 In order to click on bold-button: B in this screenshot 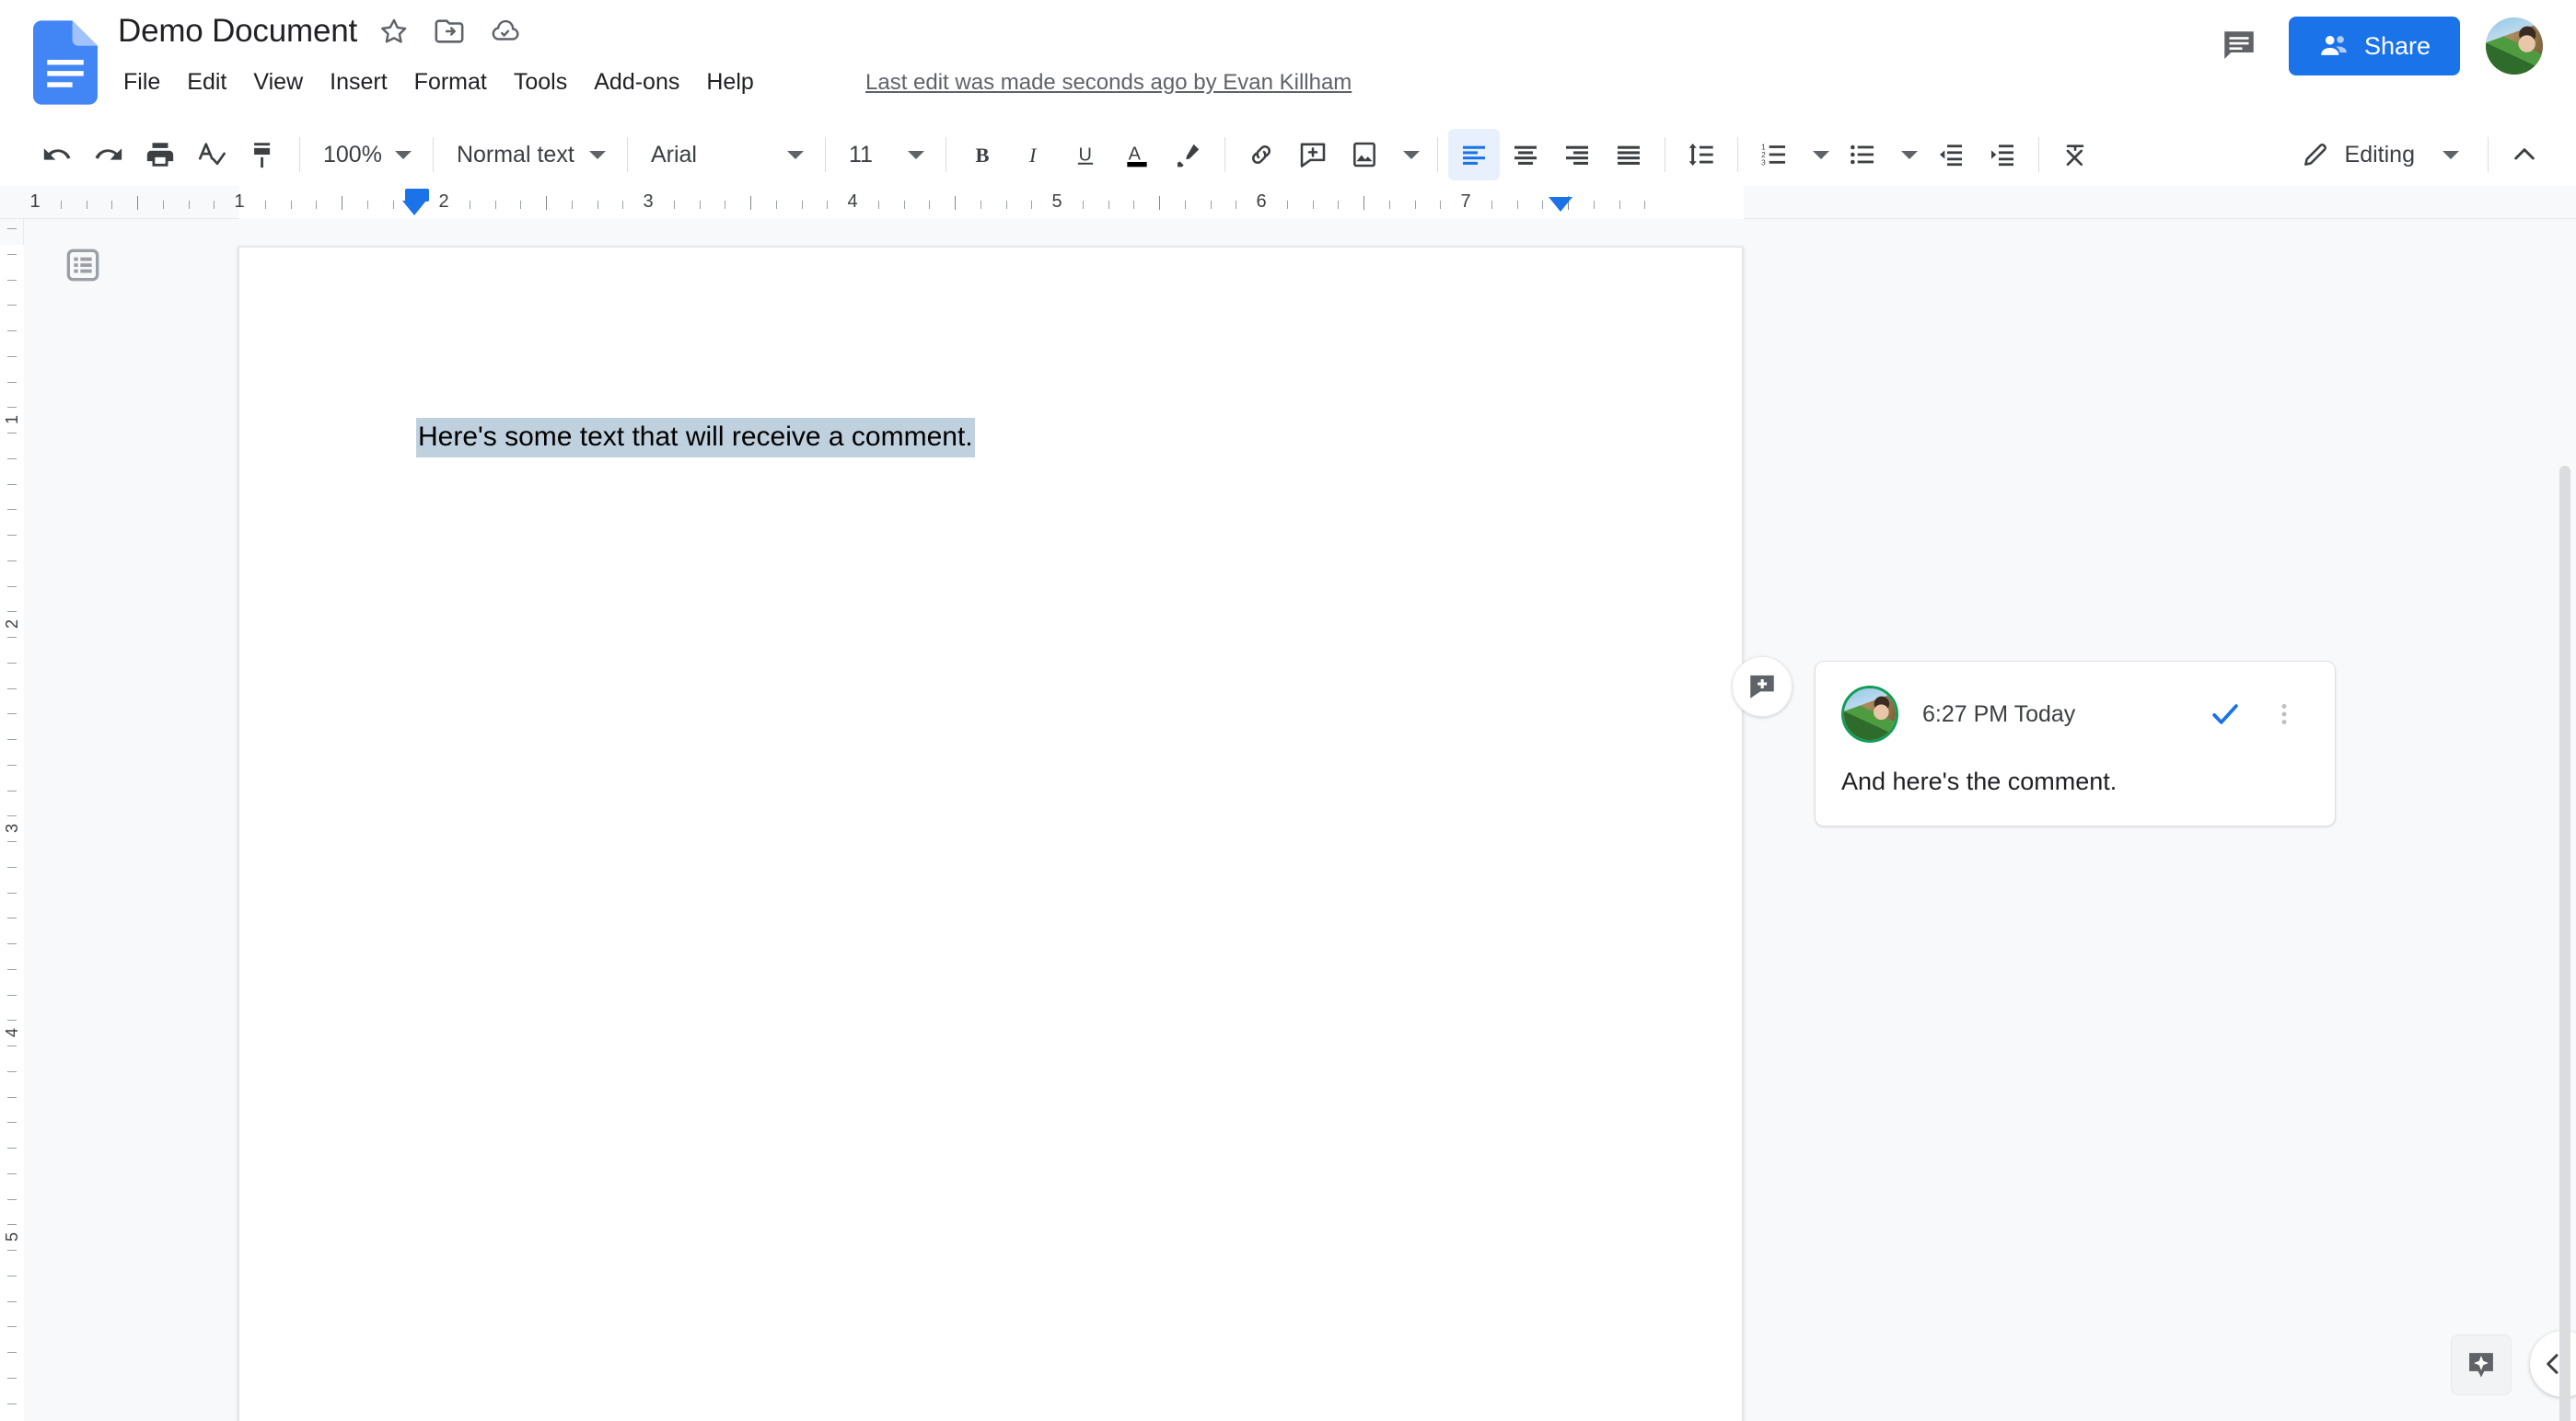, I will do `click(982, 154)`.